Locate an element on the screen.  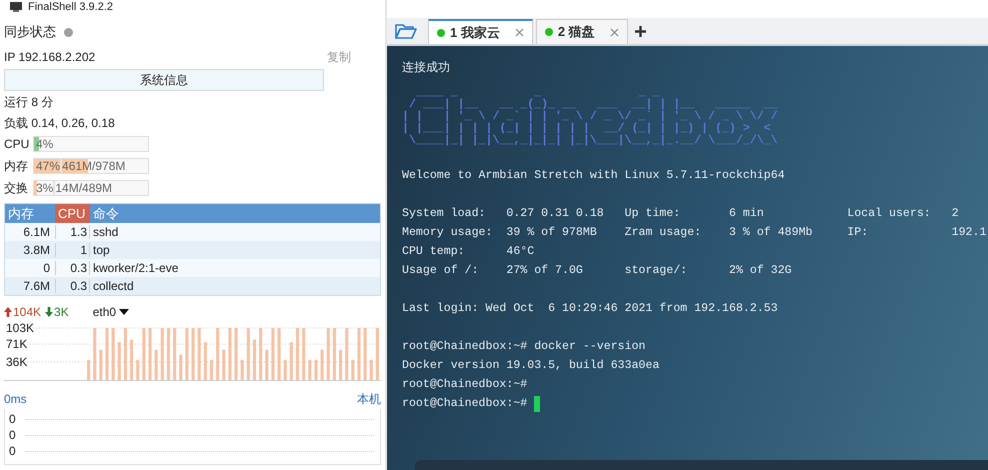
interface-dropdown: eth0 is located at coordinates (111, 312).